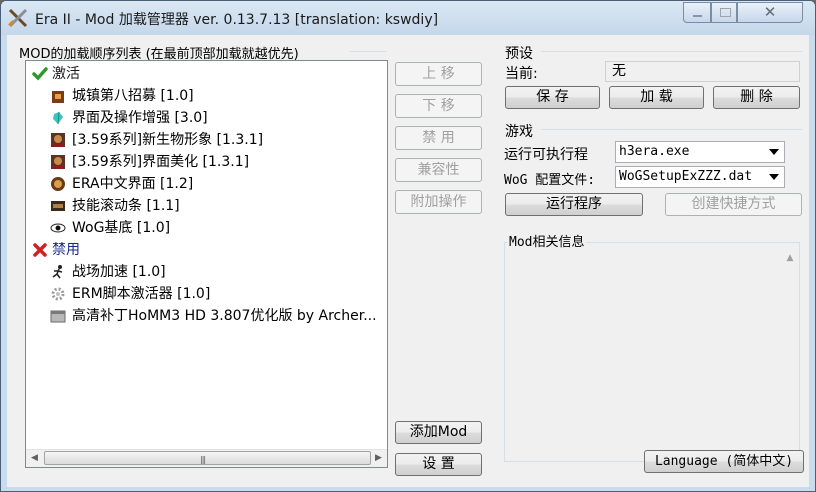 The image size is (816, 492). I want to click on mod-item-label: [3.59系列]界面美化 [1.3.1], so click(161, 162).